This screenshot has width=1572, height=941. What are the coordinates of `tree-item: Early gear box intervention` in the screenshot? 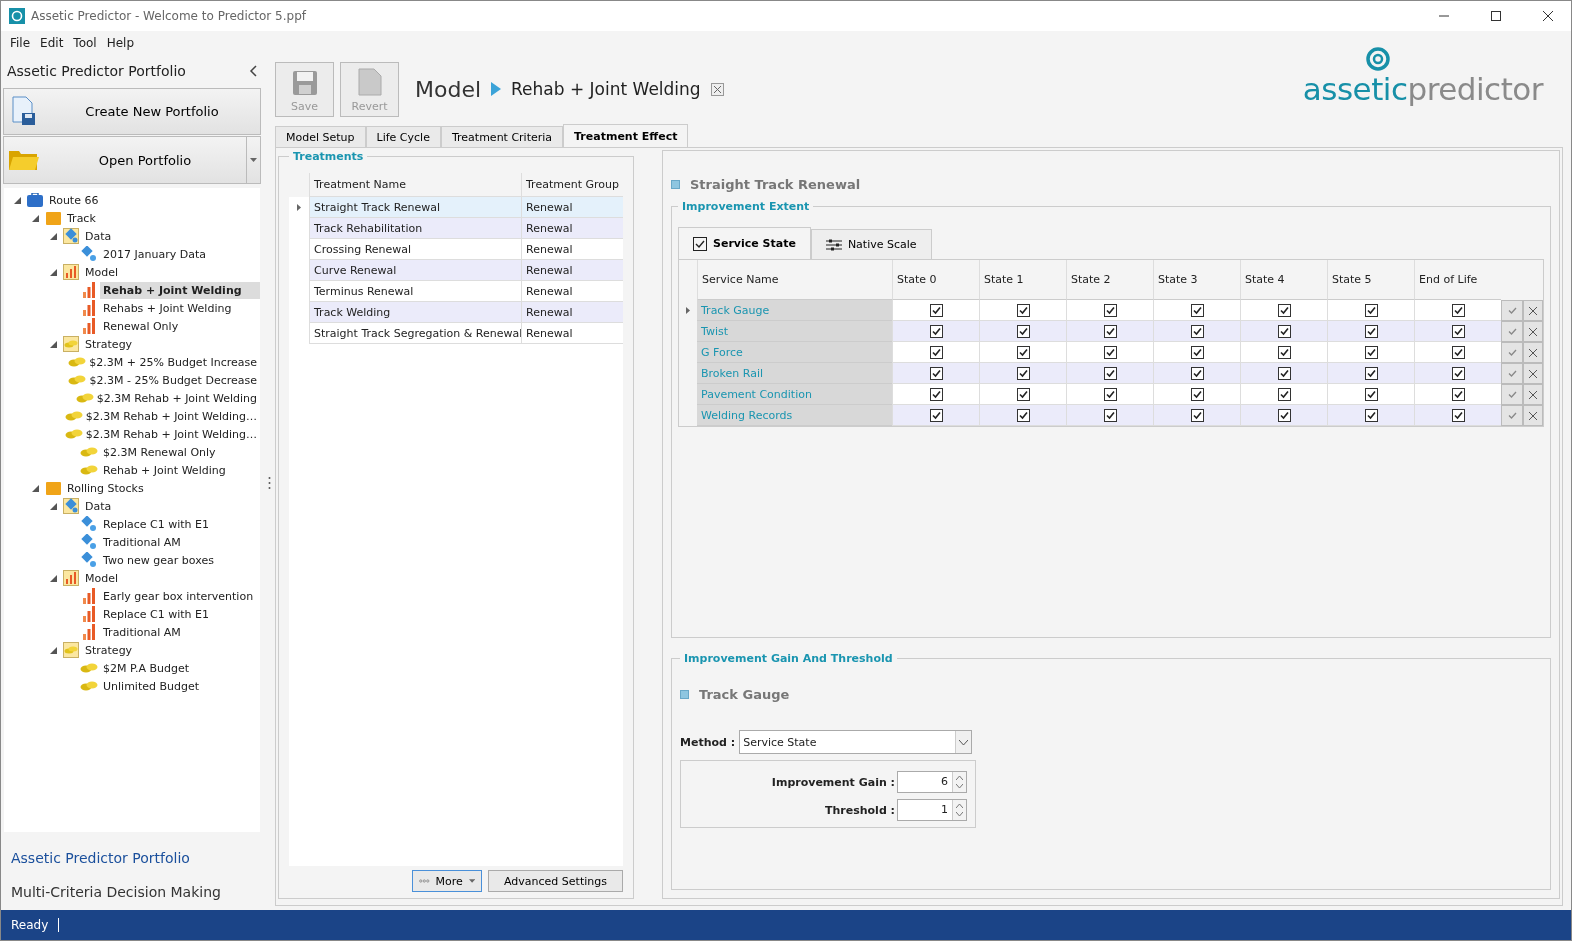 It's located at (178, 596).